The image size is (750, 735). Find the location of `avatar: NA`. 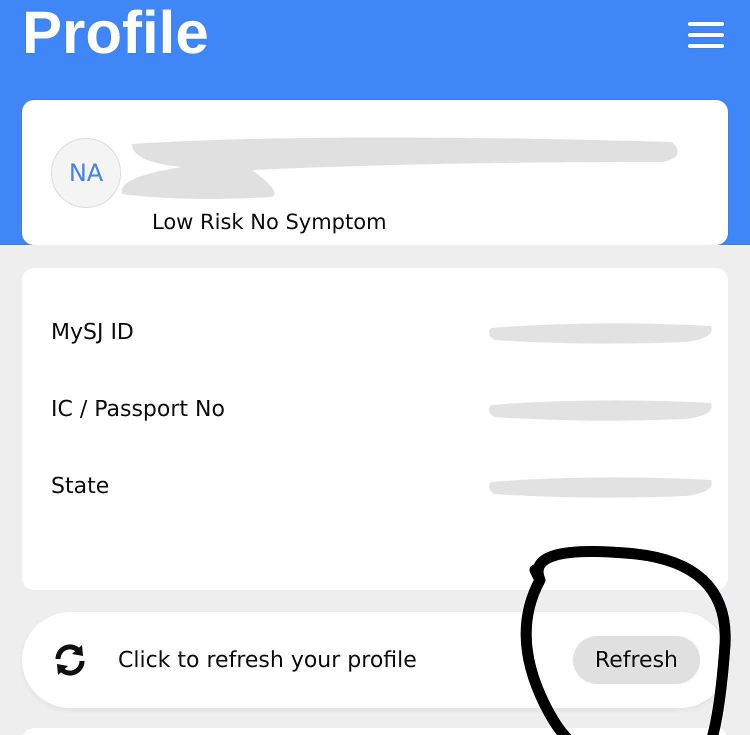

avatar: NA is located at coordinates (86, 173).